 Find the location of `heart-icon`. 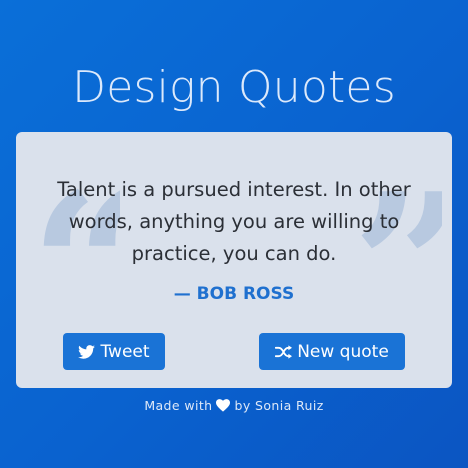

heart-icon is located at coordinates (223, 408).